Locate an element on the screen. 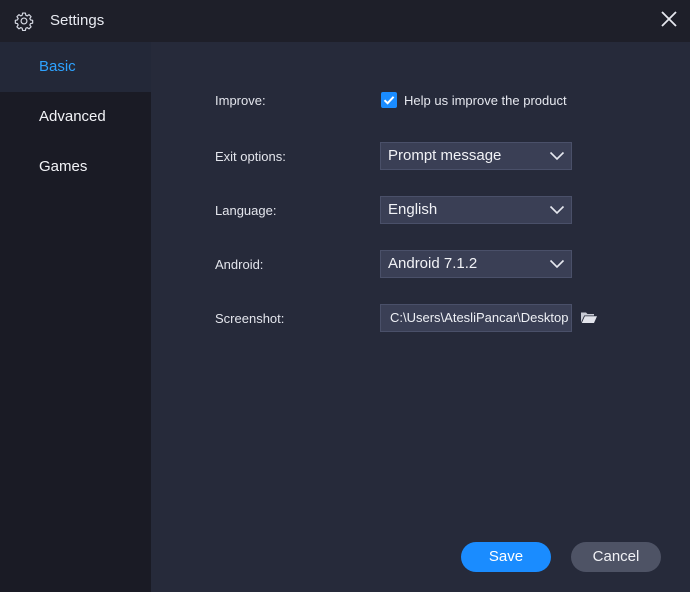 The height and width of the screenshot is (592, 690). android-select: Android 7.1.2 is located at coordinates (476, 264).